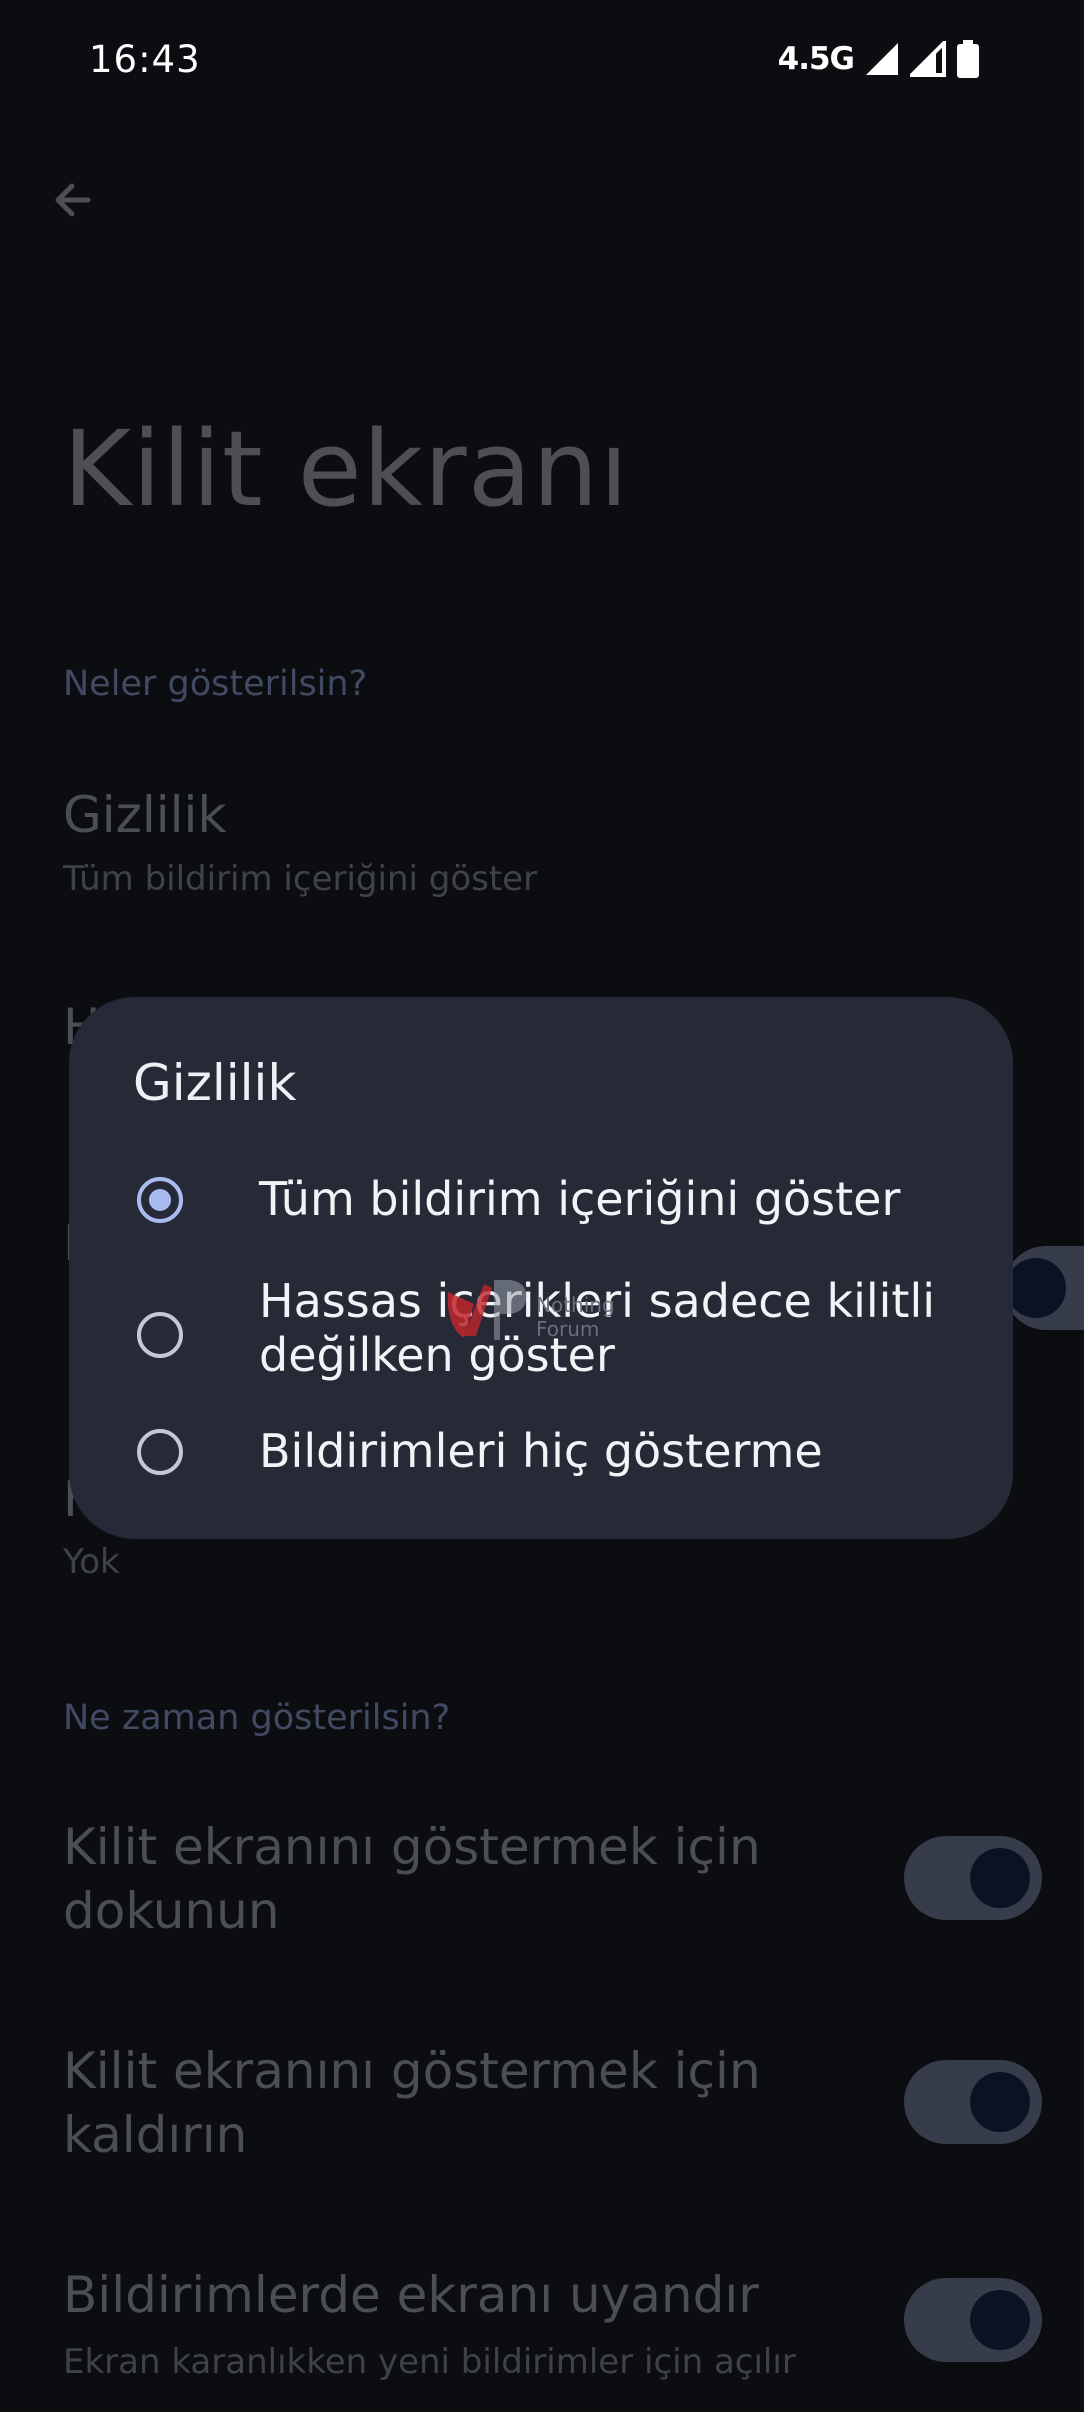 The image size is (1084, 2412). Describe the element at coordinates (412, 2071) in the screenshot. I see `pref-lift-title-line1: Kilit ekranını göstermek için` at that location.